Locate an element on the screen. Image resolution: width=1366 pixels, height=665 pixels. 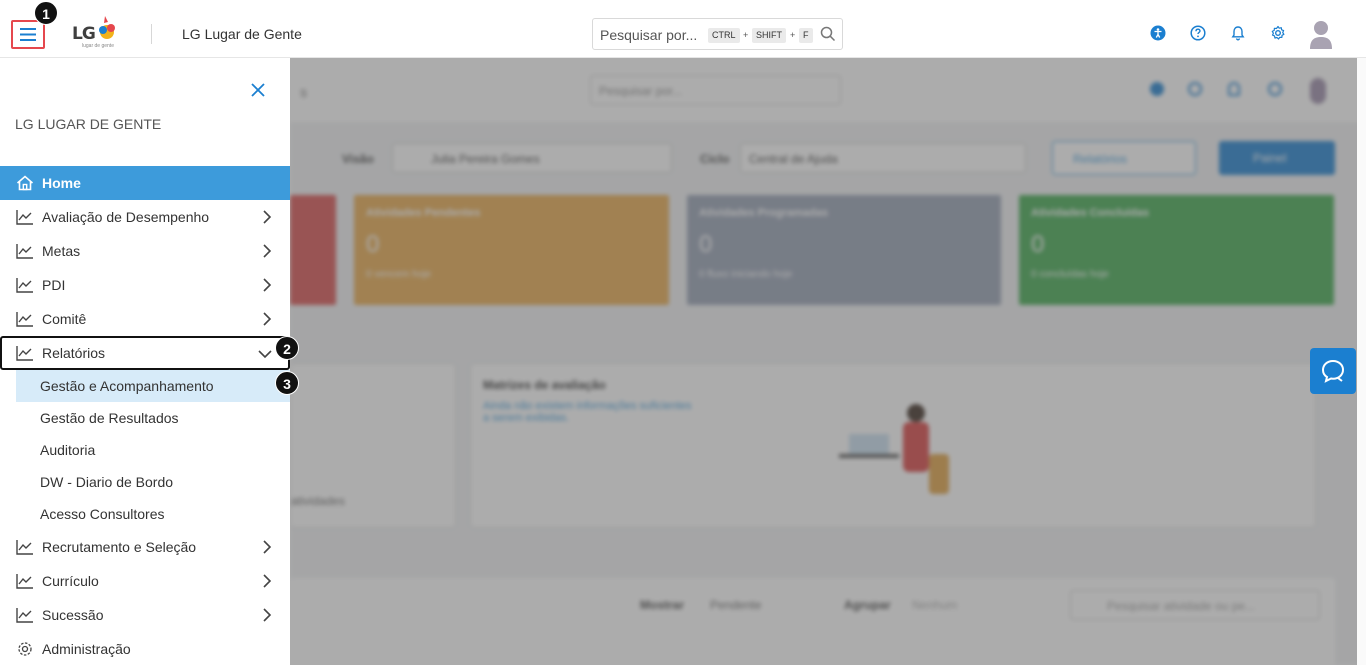
header-divider is located at coordinates (151, 34).